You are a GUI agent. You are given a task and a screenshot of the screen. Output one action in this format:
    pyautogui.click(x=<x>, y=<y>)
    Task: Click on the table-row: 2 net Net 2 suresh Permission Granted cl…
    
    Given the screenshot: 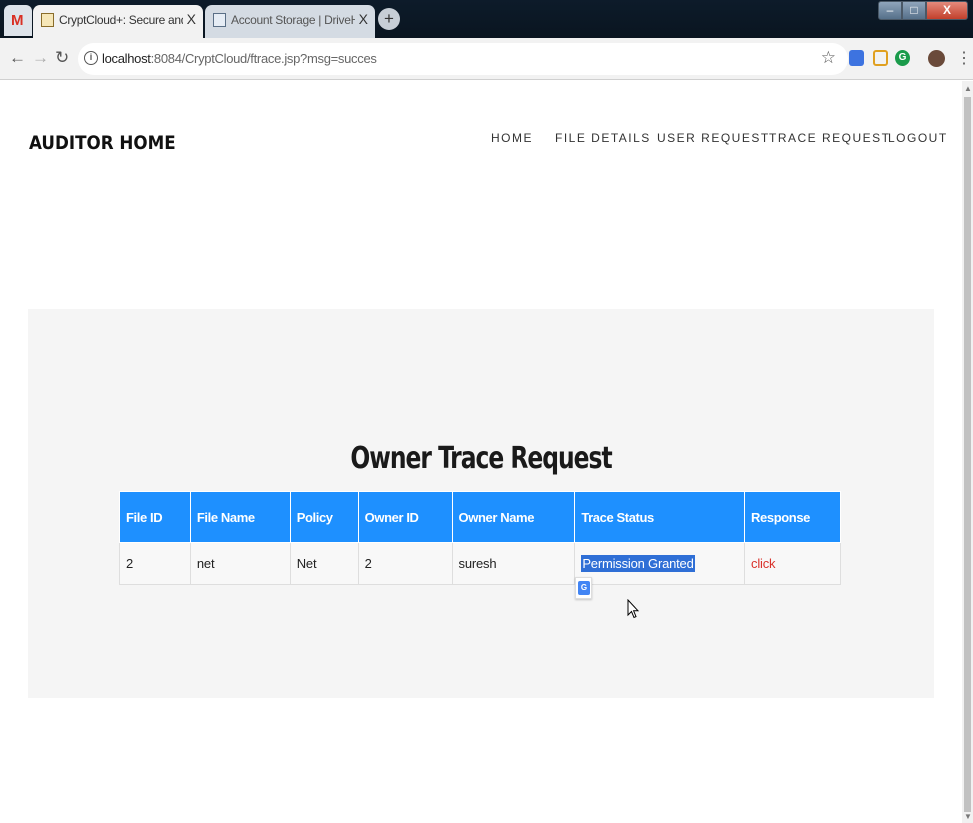 What is the action you would take?
    pyautogui.click(x=480, y=563)
    